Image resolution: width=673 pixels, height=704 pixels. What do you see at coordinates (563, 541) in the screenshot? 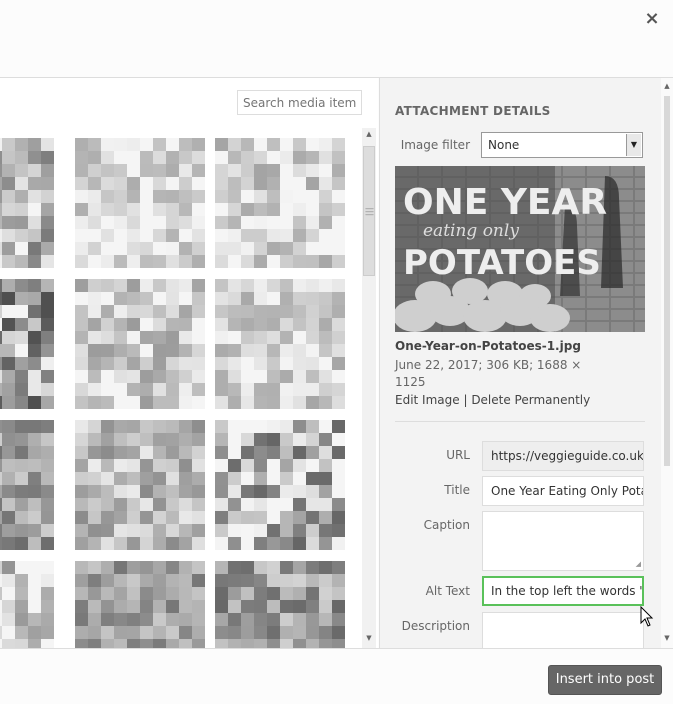
I see `caption-field: ◢` at bounding box center [563, 541].